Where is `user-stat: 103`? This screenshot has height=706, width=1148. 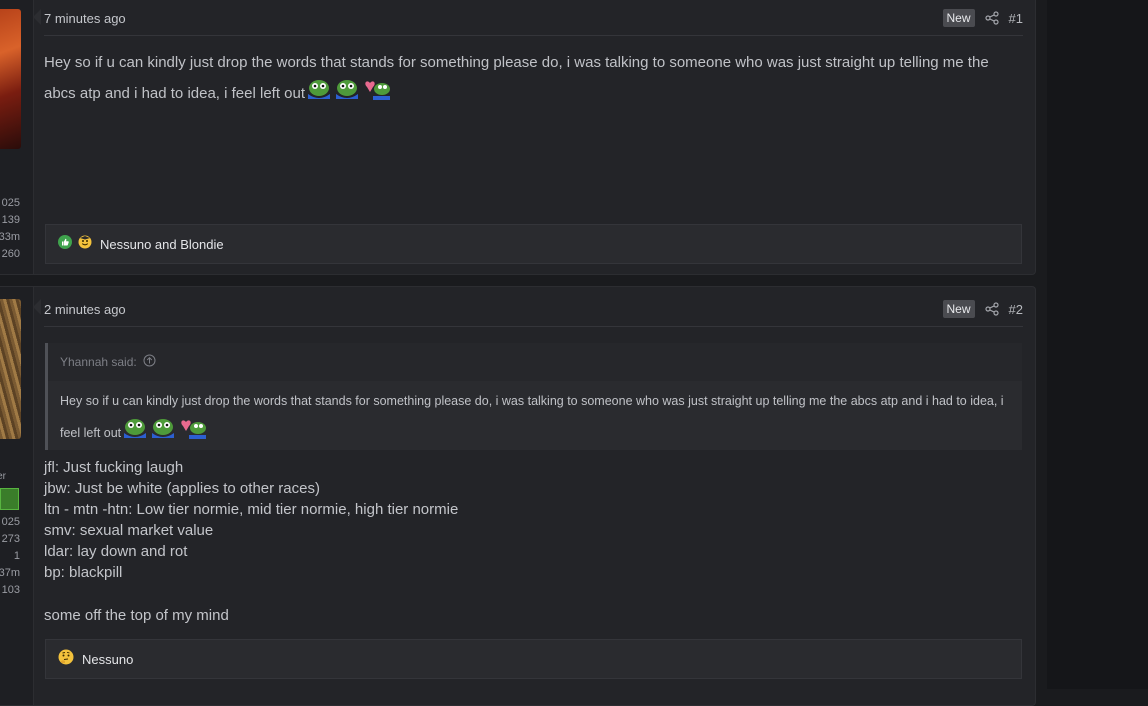 user-stat: 103 is located at coordinates (10, 590).